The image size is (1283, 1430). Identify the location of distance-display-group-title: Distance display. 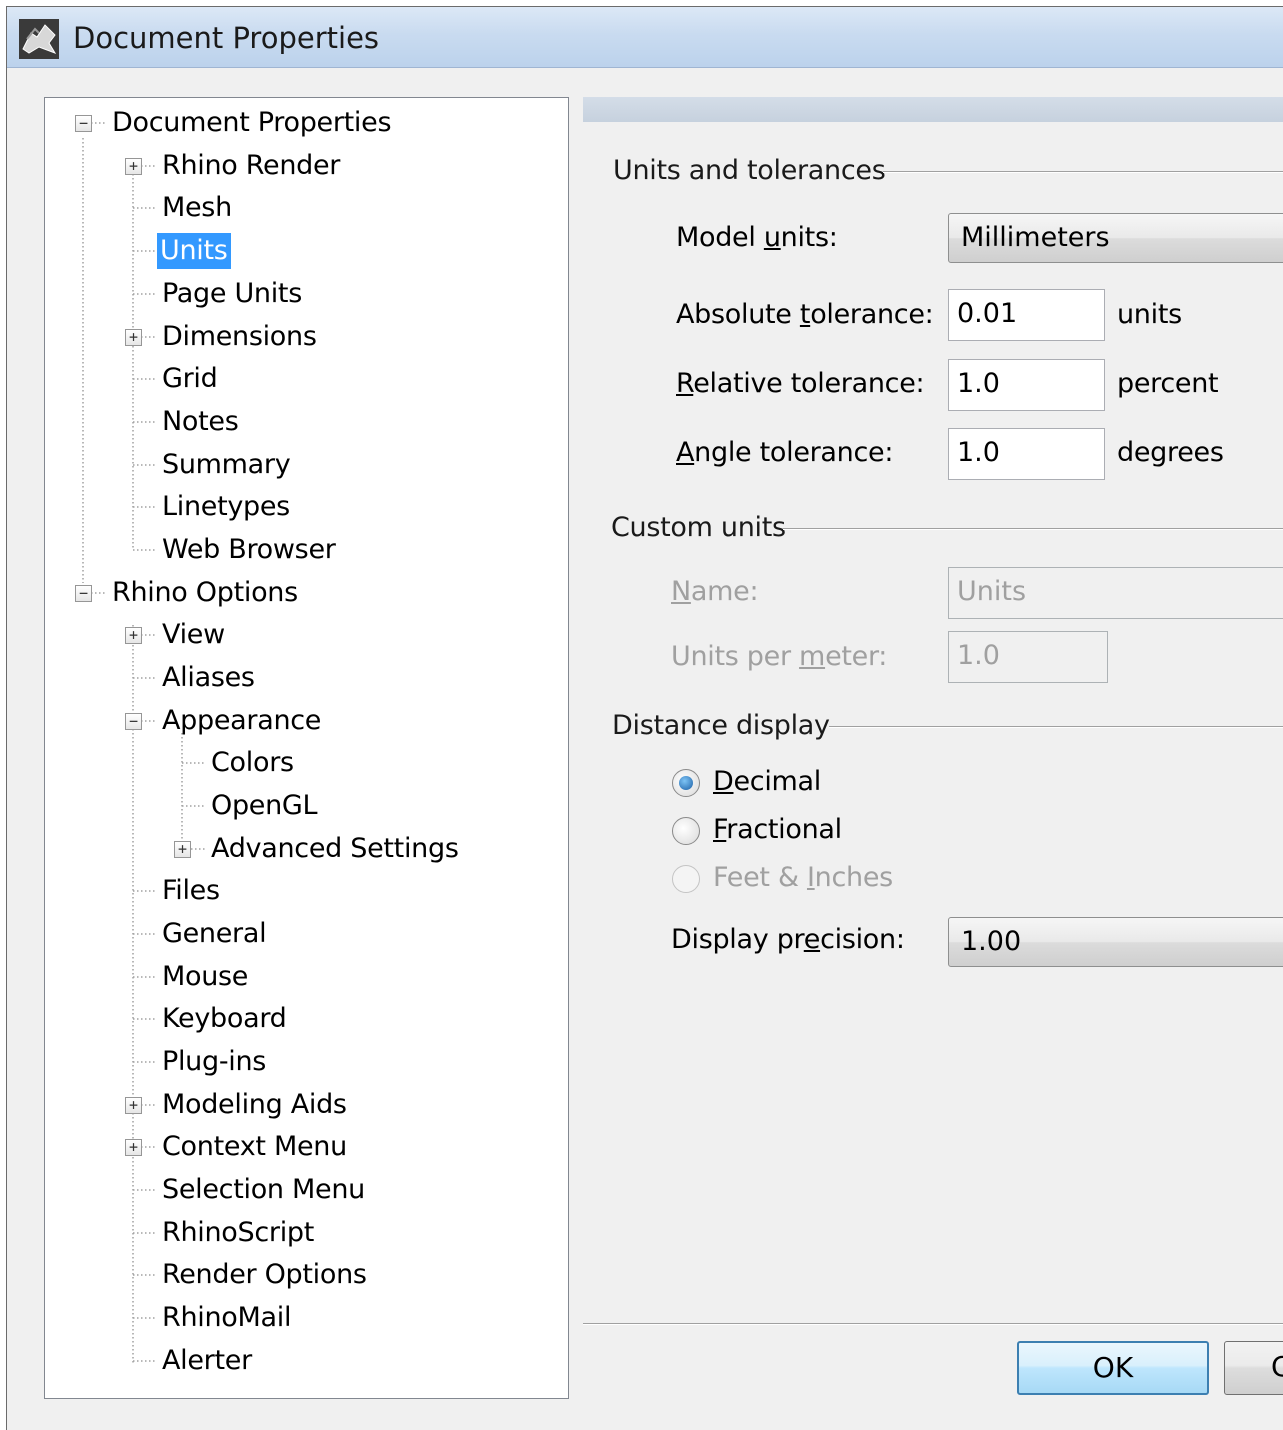
(721, 725).